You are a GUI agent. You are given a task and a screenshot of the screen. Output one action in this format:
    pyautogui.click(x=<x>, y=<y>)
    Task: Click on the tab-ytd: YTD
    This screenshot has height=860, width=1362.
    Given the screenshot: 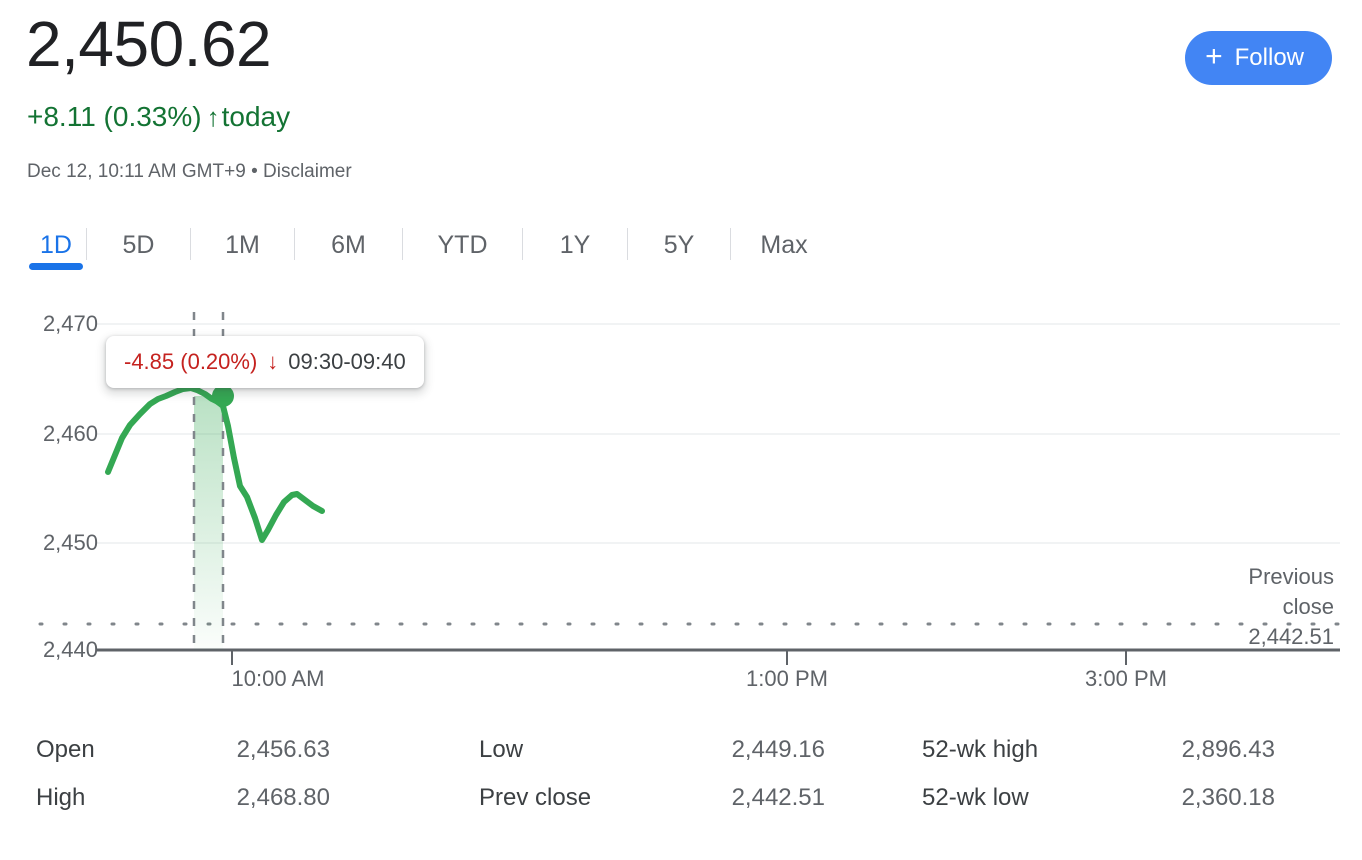 What is the action you would take?
    pyautogui.click(x=462, y=250)
    